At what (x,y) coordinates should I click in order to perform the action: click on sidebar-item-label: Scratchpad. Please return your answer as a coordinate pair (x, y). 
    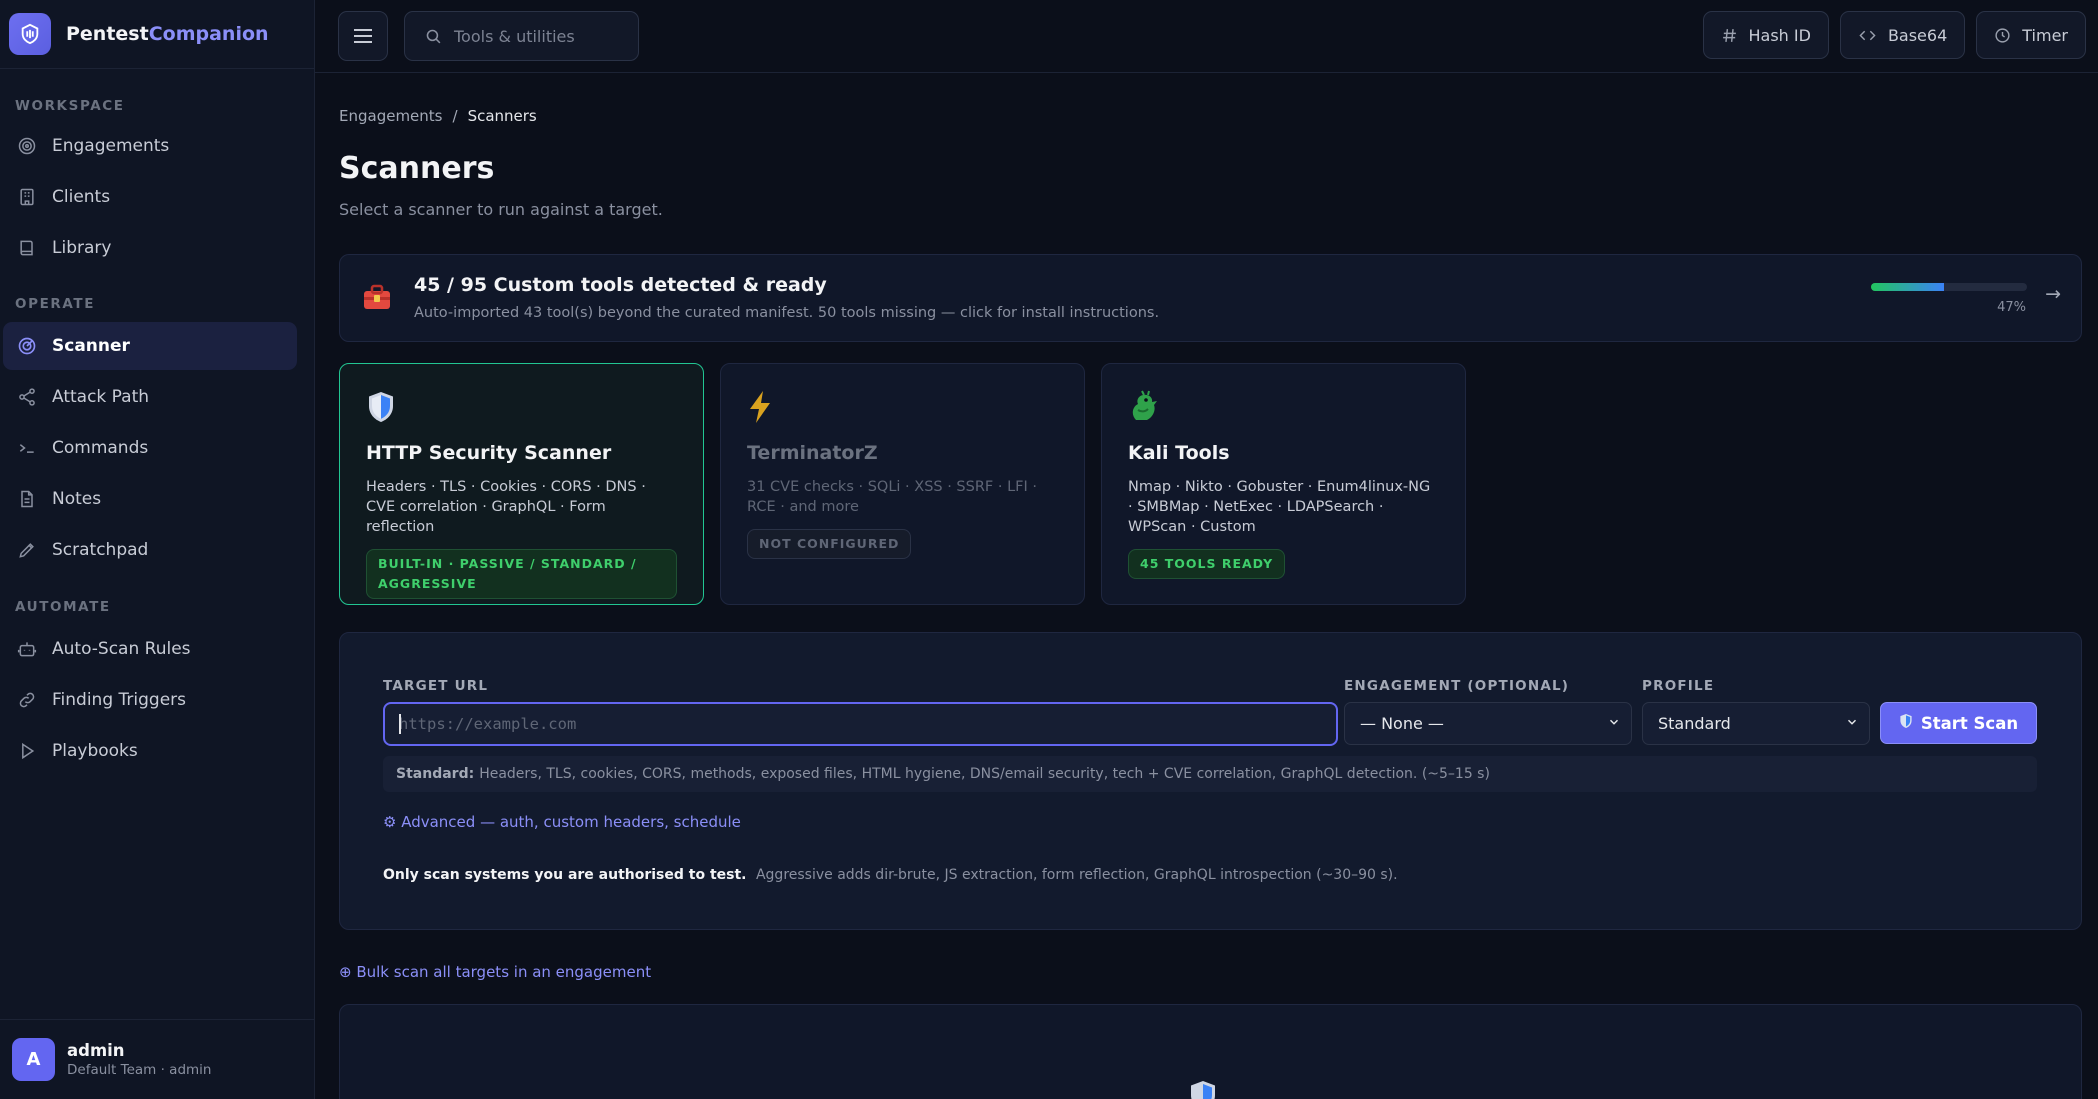
    Looking at the image, I should click on (100, 550).